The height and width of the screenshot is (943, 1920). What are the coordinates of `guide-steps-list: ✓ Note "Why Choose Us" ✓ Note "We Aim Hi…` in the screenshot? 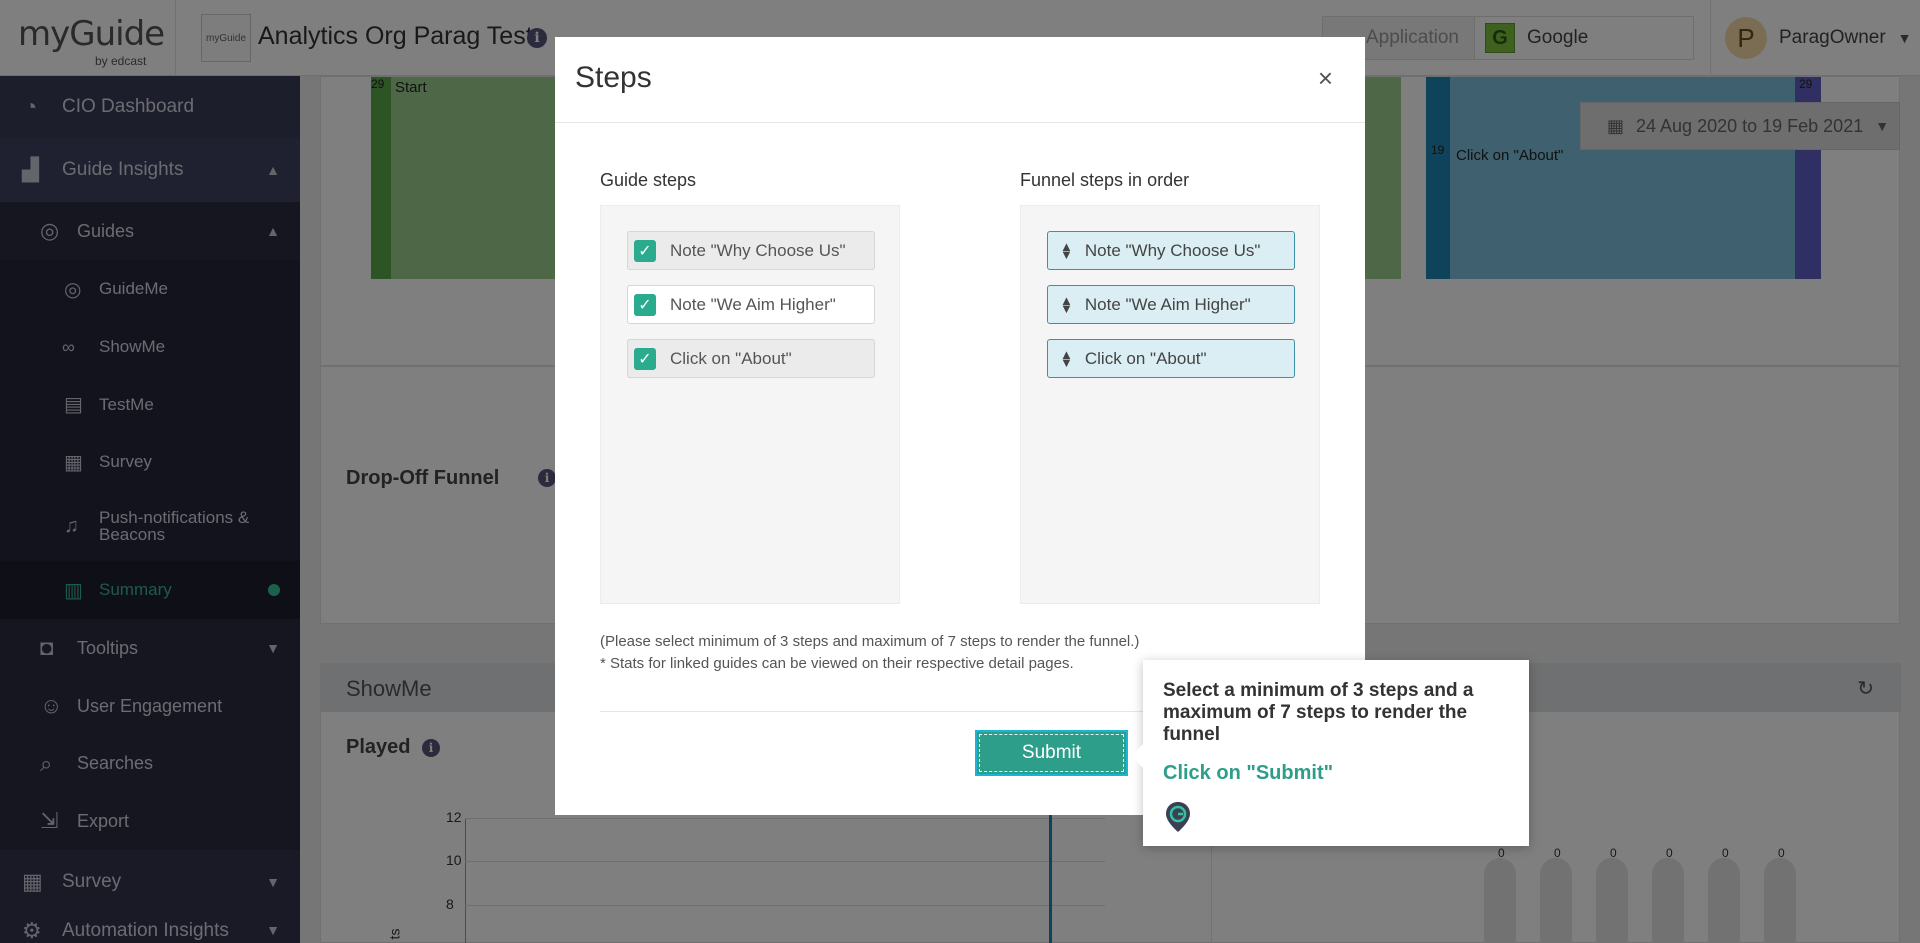 It's located at (750, 404).